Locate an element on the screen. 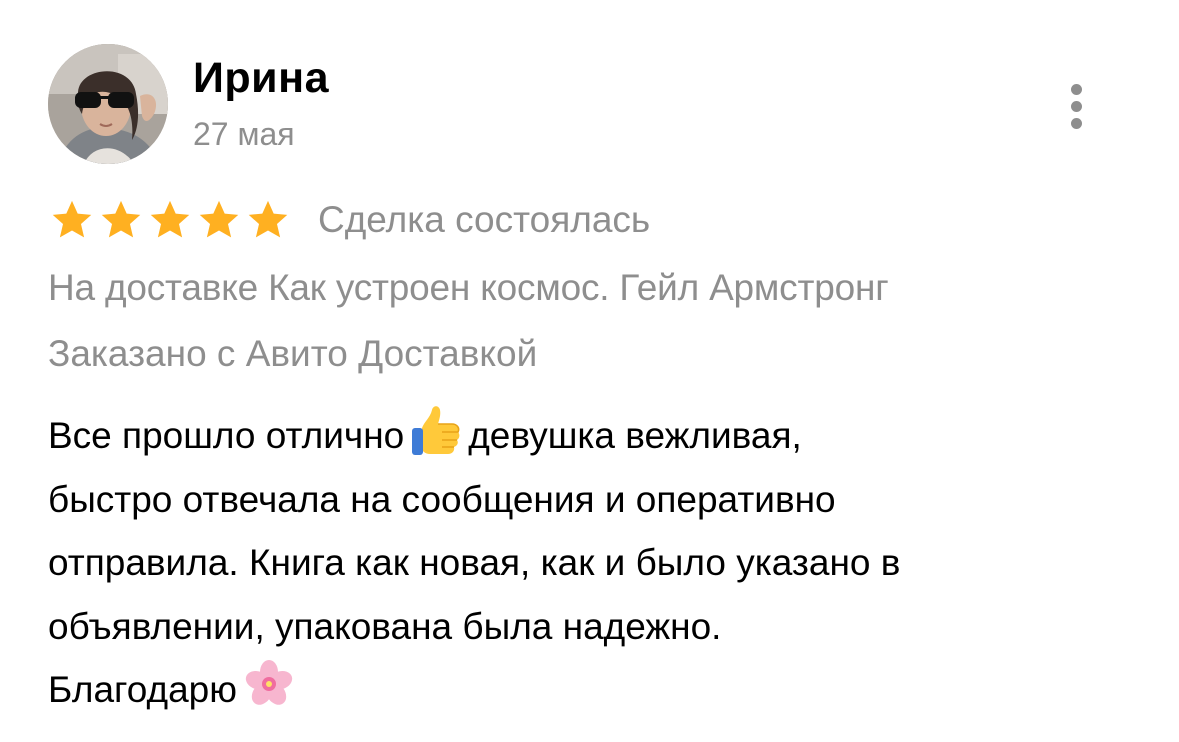  review-text-line: объявлении, упакована была надежно. is located at coordinates (385, 626).